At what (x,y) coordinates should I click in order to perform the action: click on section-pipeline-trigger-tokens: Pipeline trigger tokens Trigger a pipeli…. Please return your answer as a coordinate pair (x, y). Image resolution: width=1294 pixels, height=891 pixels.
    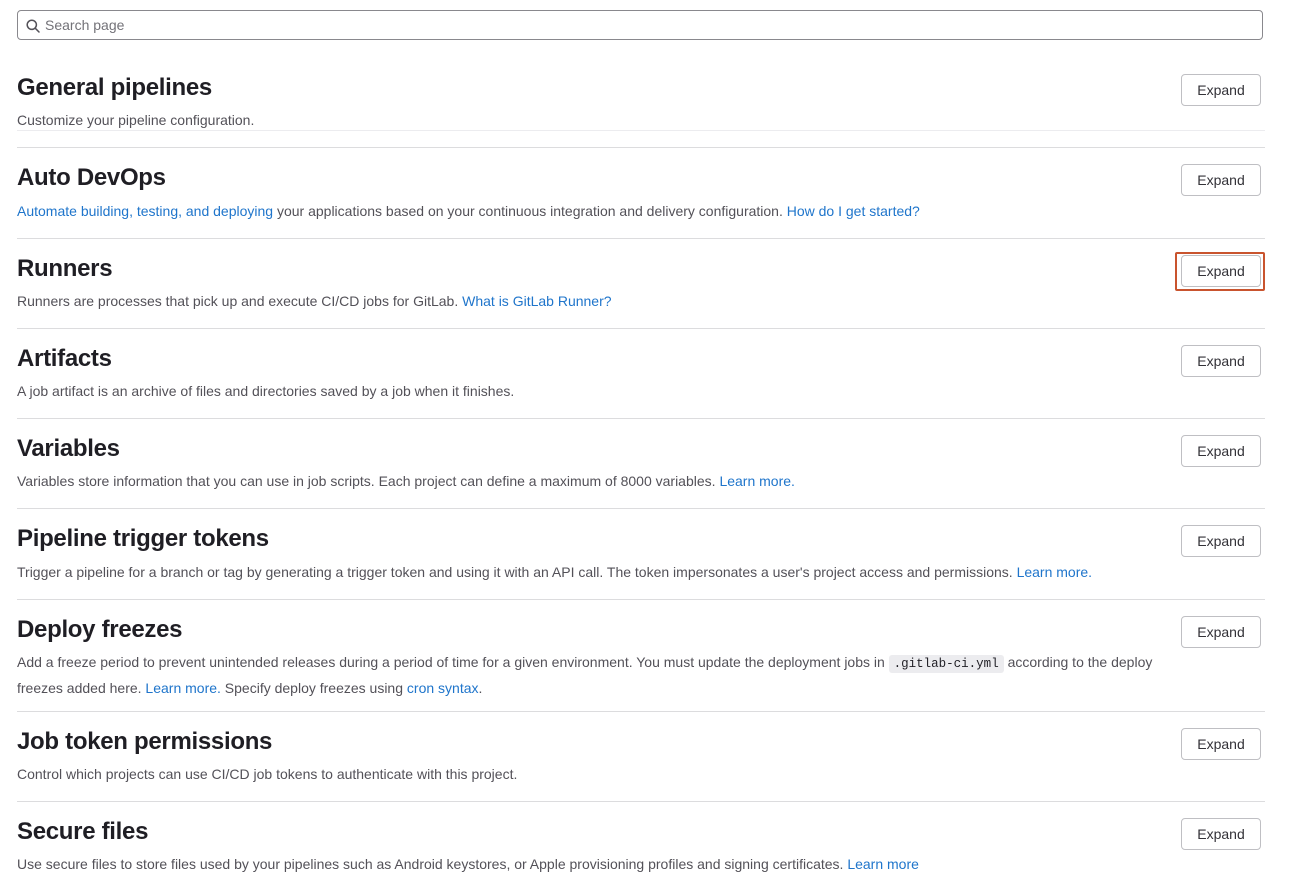
    Looking at the image, I should click on (641, 562).